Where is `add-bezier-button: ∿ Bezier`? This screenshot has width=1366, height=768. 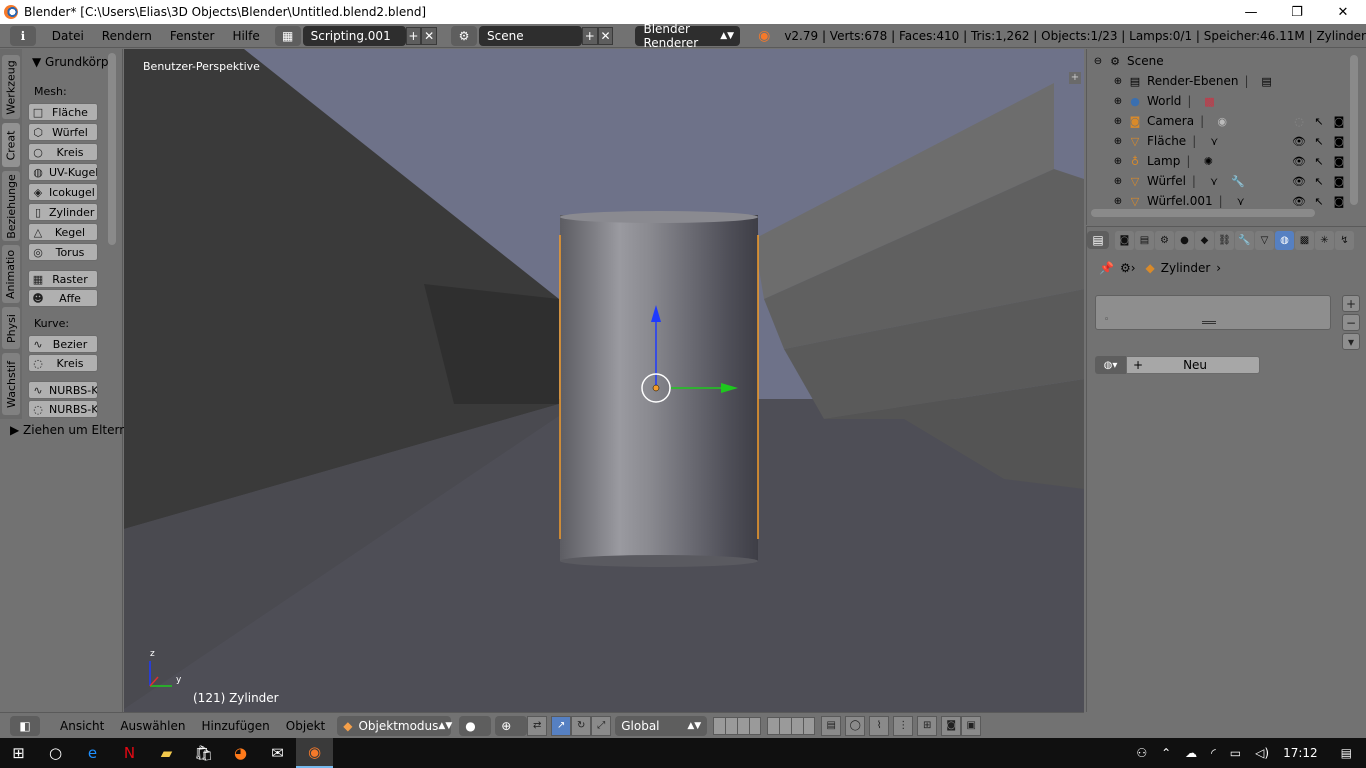
add-bezier-button: ∿ Bezier is located at coordinates (63, 344).